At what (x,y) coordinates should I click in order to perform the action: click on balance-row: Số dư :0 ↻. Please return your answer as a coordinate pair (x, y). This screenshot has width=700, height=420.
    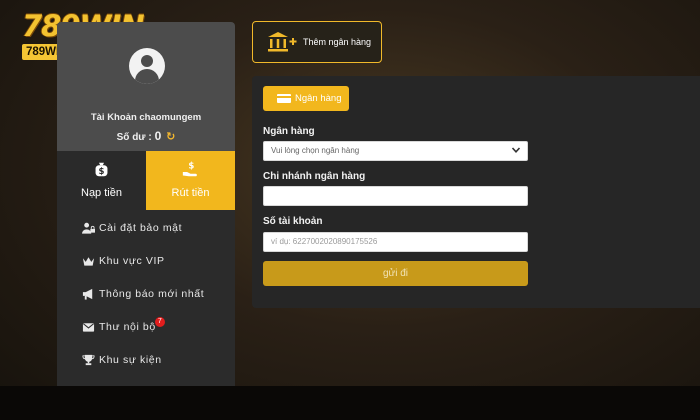
    Looking at the image, I should click on (146, 136).